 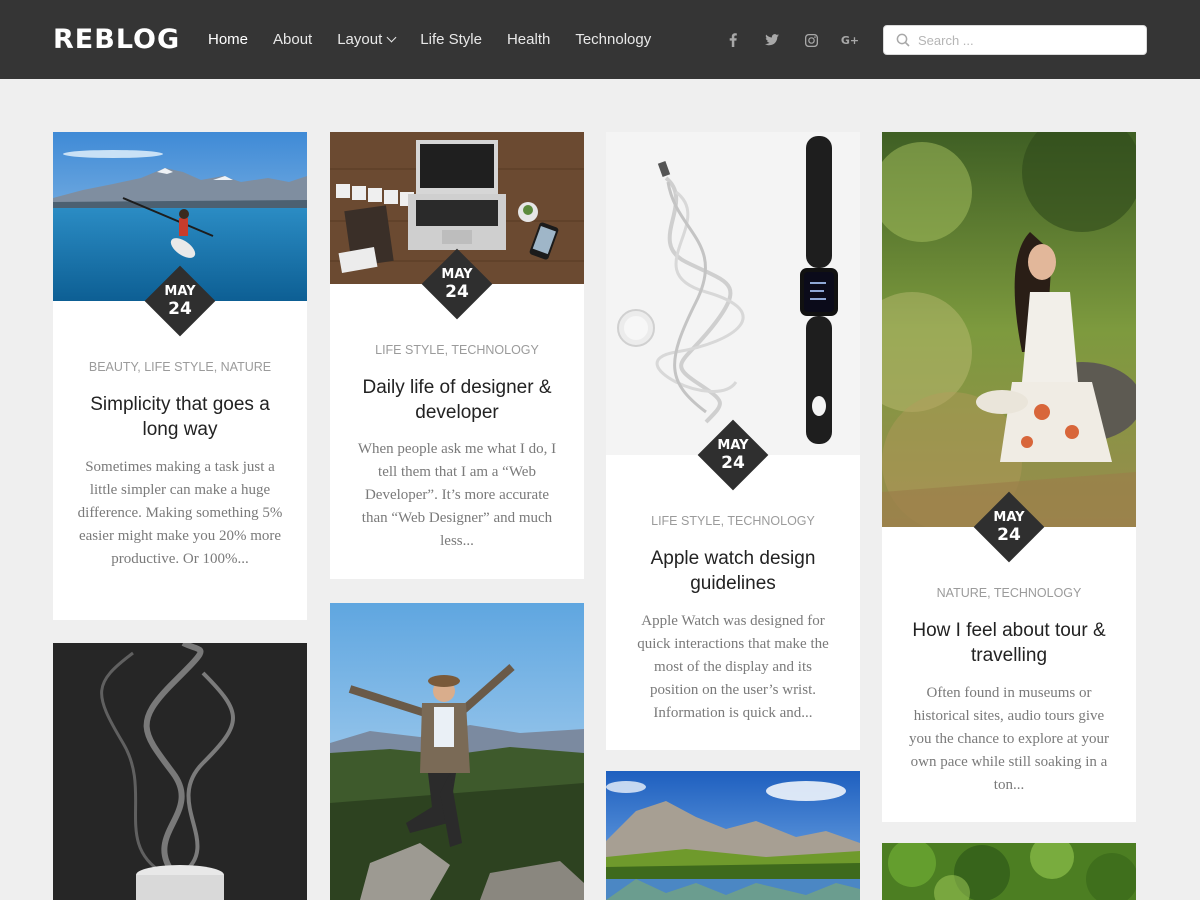 I want to click on post-categories: NATURE, TECHNOLOGY, so click(x=1009, y=593).